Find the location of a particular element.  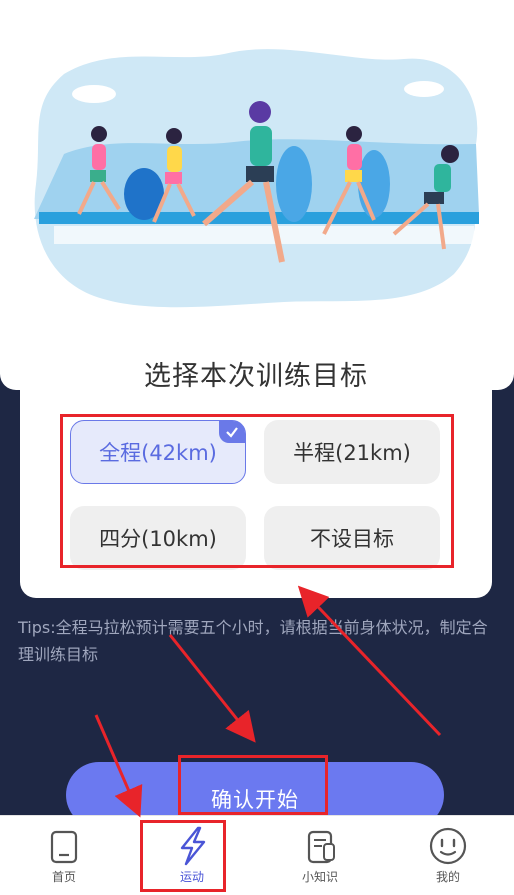

goal-option-full-marathon: 全程(42km) is located at coordinates (158, 452).